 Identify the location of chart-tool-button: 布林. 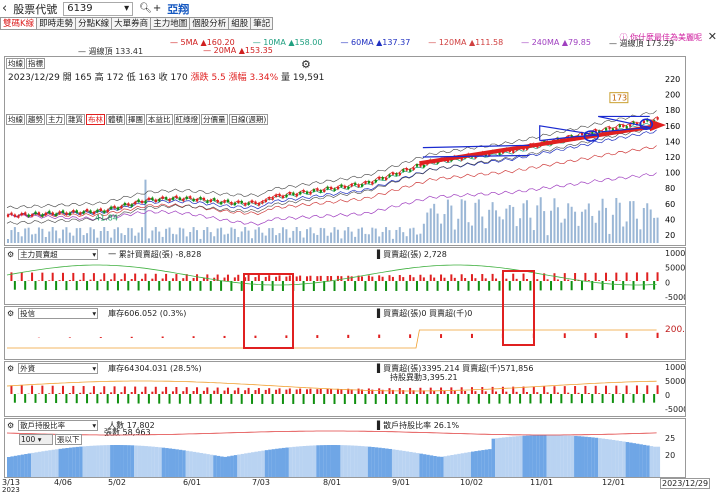
(95, 119).